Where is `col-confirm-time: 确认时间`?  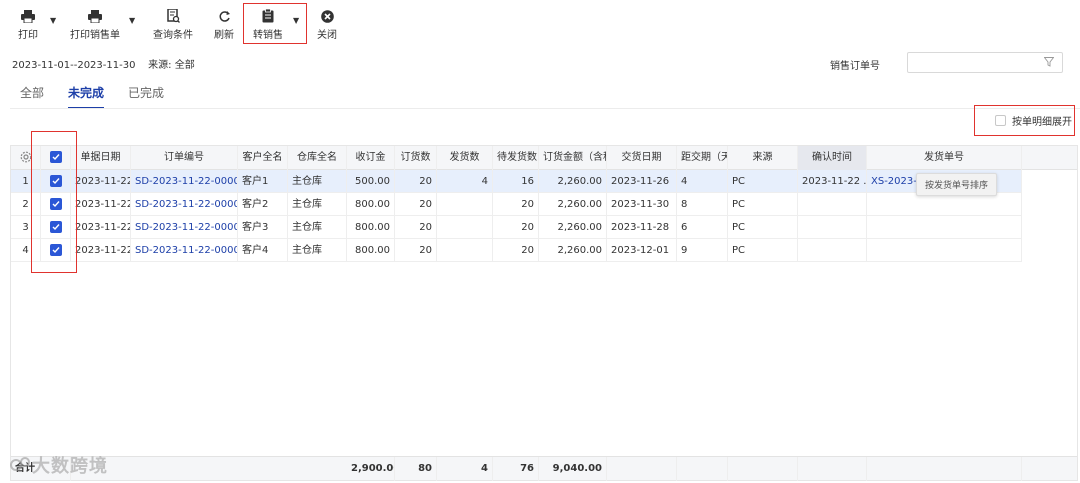
col-confirm-time: 确认时间 is located at coordinates (832, 158).